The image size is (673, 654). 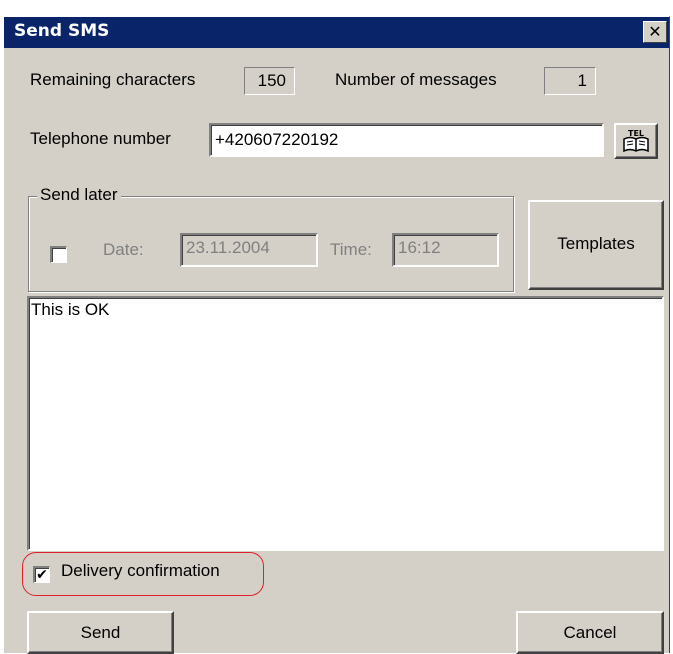 I want to click on delivery-confirmation-checkbox: ✔, so click(x=41, y=574).